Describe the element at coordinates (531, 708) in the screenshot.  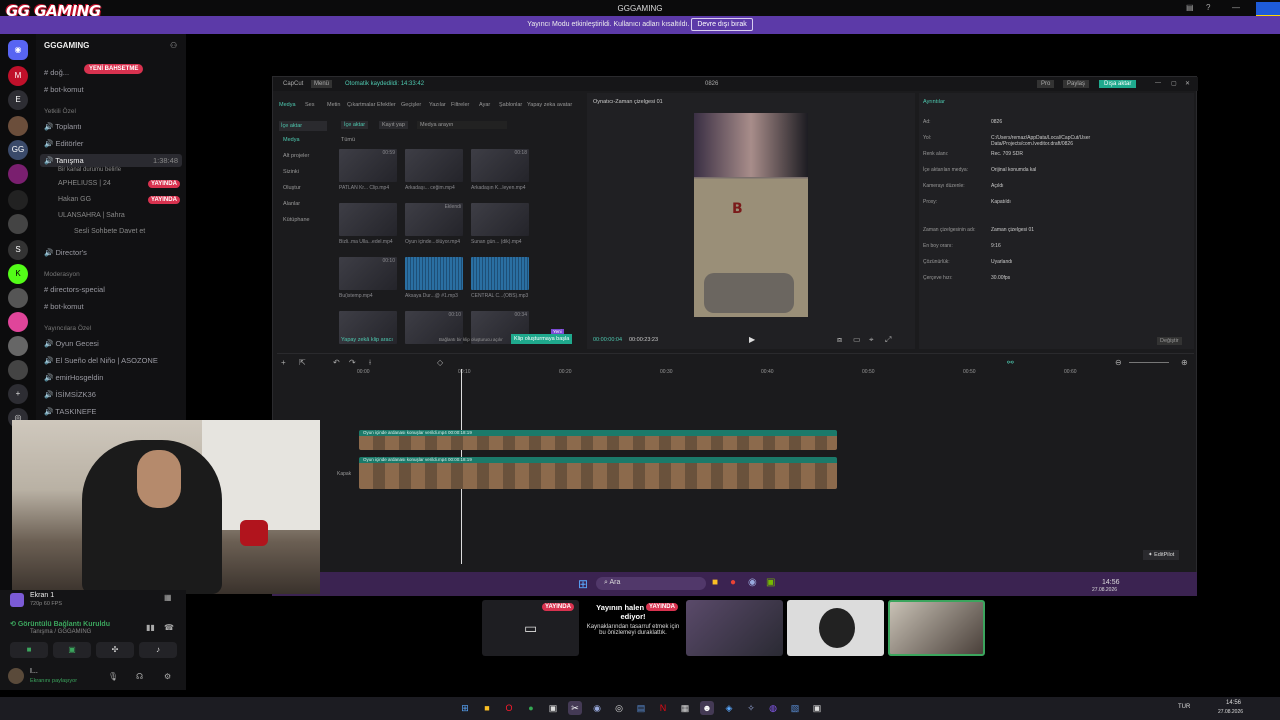
I see `chrome-icon: ●` at that location.